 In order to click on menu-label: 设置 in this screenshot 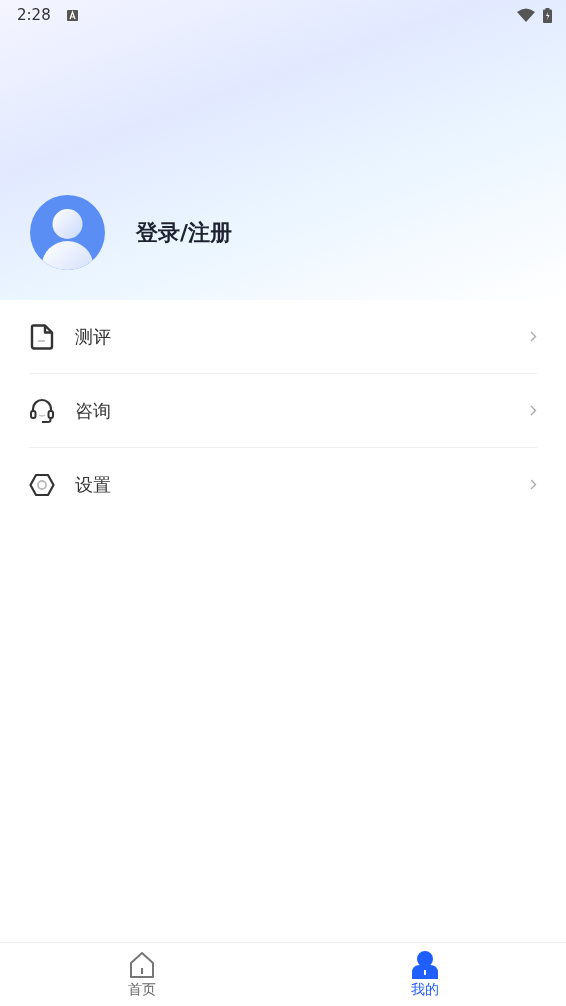, I will do `click(93, 484)`.